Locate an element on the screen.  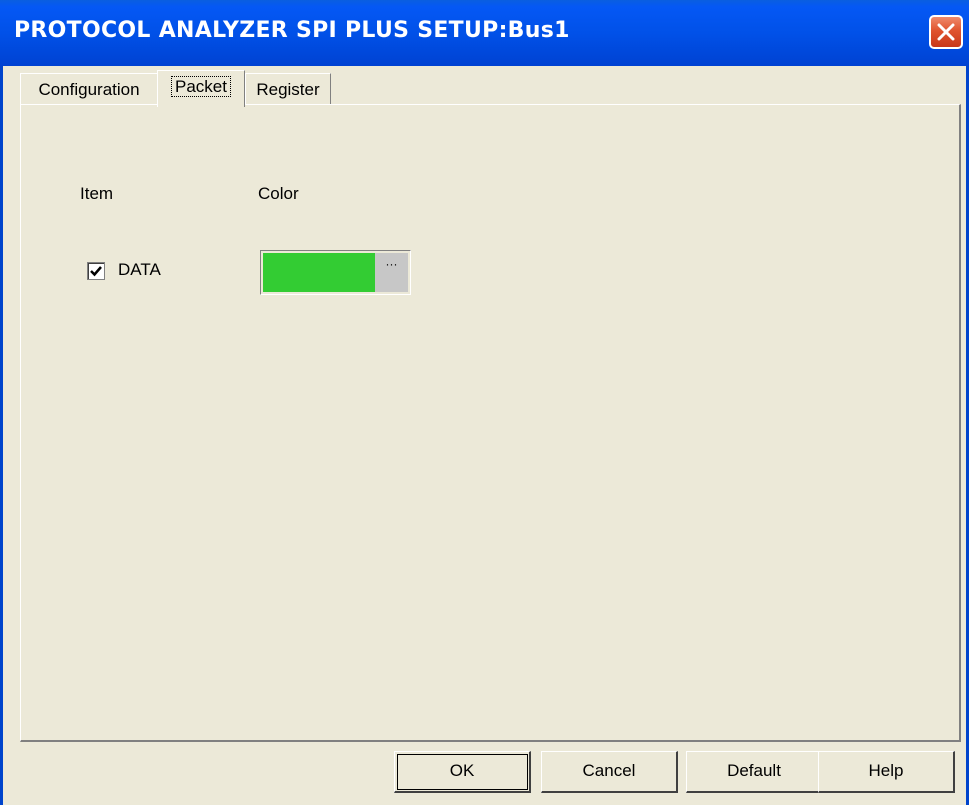
data-item-label: DATA is located at coordinates (139, 269).